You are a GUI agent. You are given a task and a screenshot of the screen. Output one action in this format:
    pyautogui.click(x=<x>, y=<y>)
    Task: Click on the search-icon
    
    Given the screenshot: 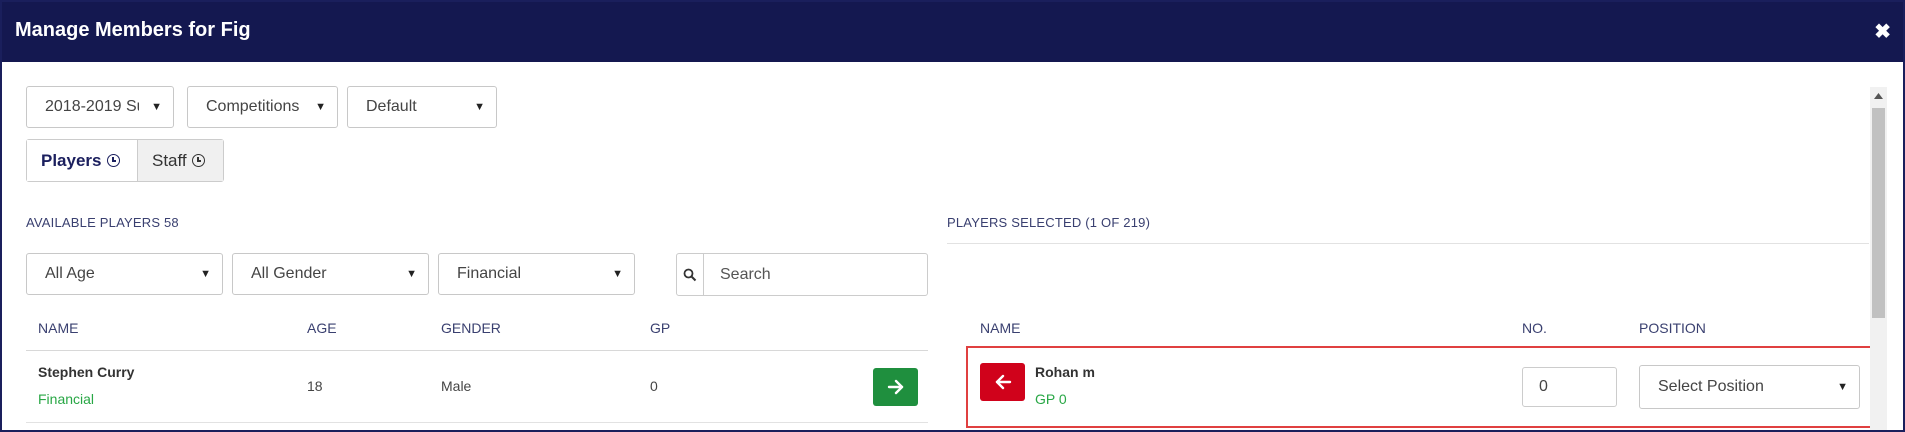 What is the action you would take?
    pyautogui.click(x=690, y=274)
    